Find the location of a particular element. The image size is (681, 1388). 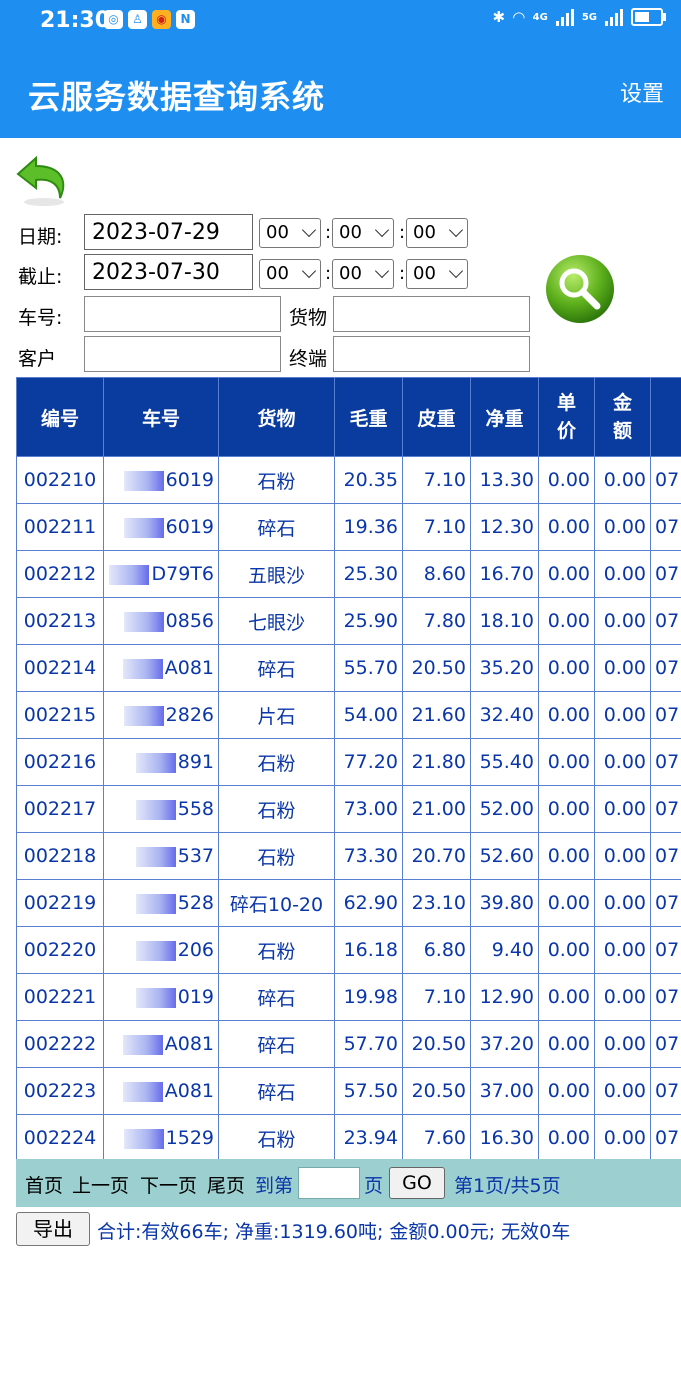

row-id: 002211 is located at coordinates (60, 527).